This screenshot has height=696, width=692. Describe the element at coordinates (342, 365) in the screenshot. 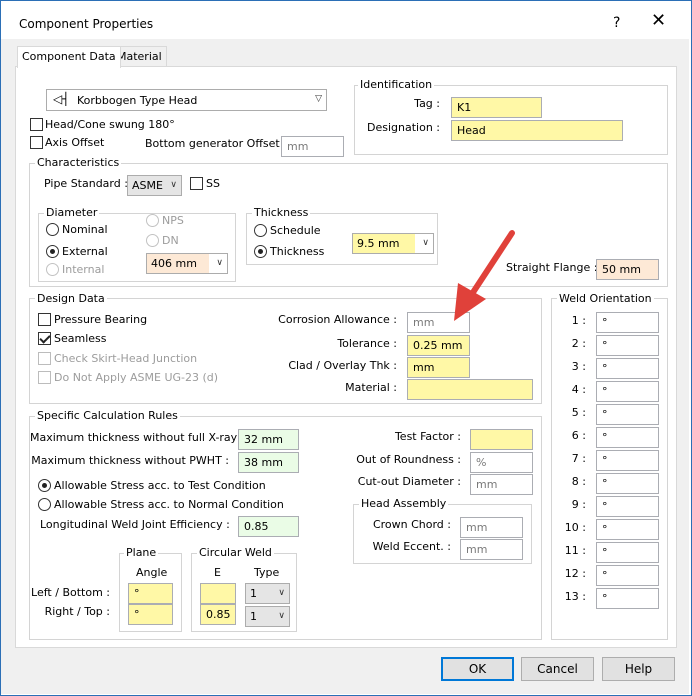

I see `clad-overlay-label: Clad / Overlay Thk :` at that location.